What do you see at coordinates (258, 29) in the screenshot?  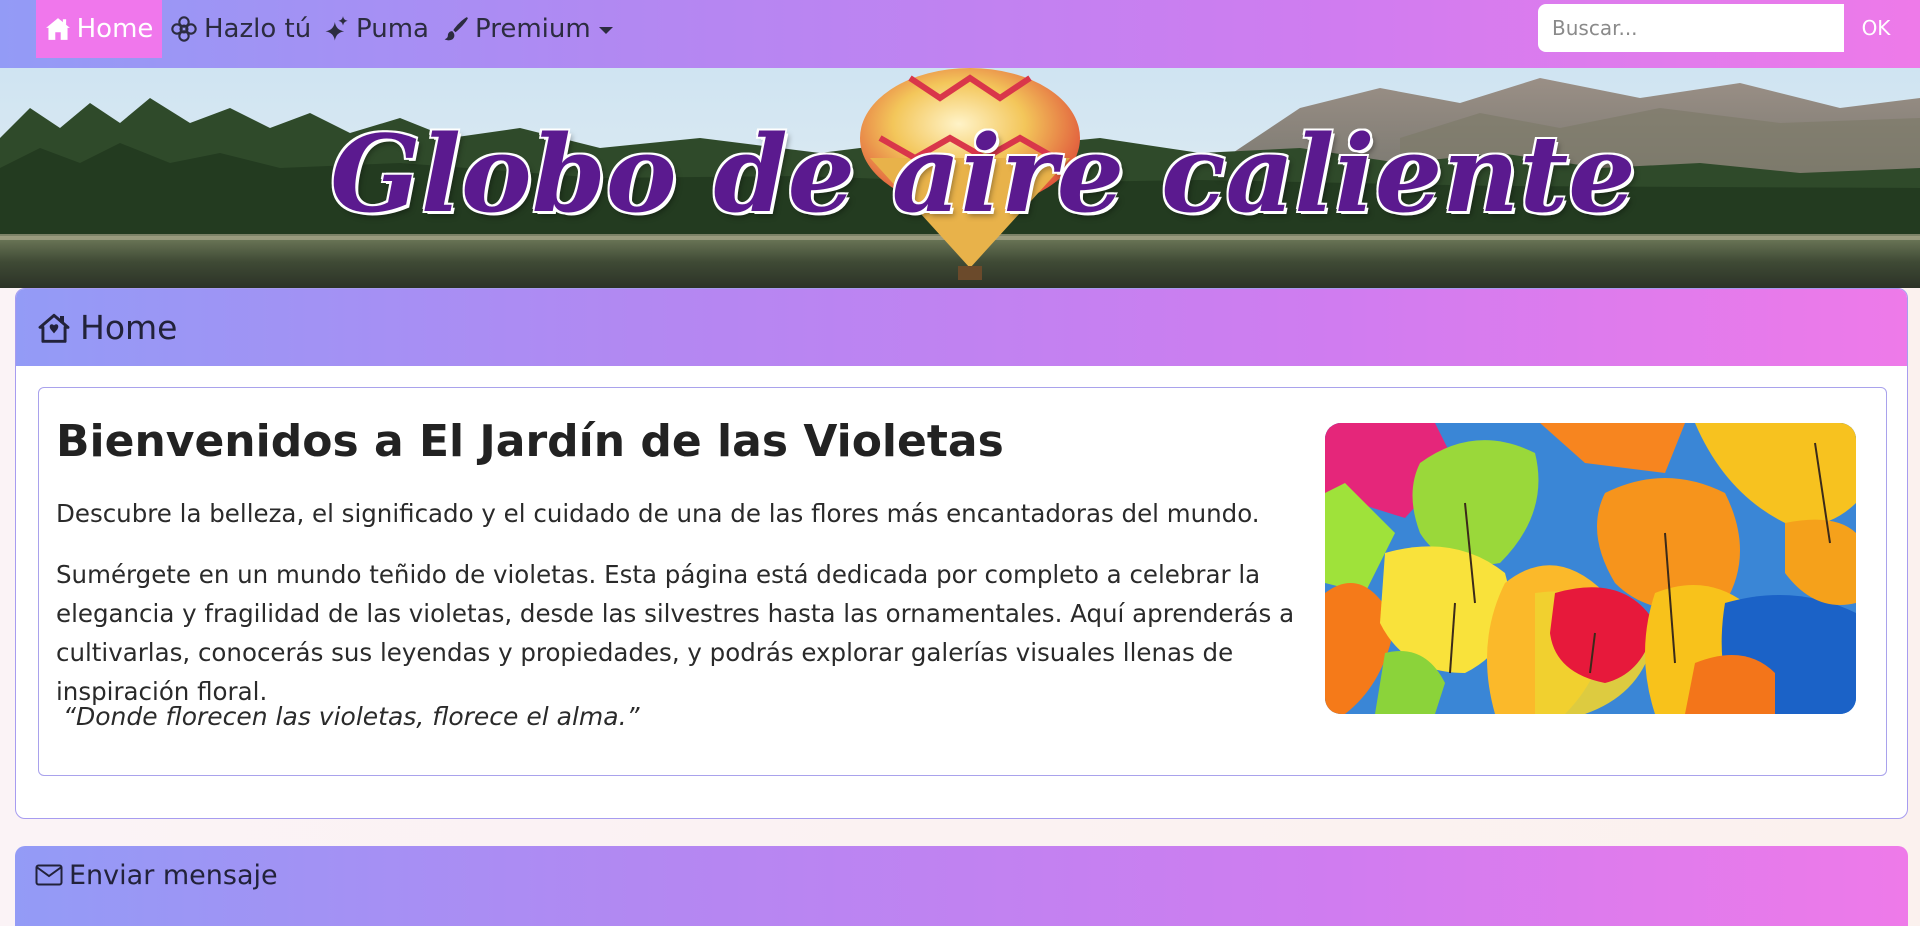 I see `nav-item-label: Hazlo tú` at bounding box center [258, 29].